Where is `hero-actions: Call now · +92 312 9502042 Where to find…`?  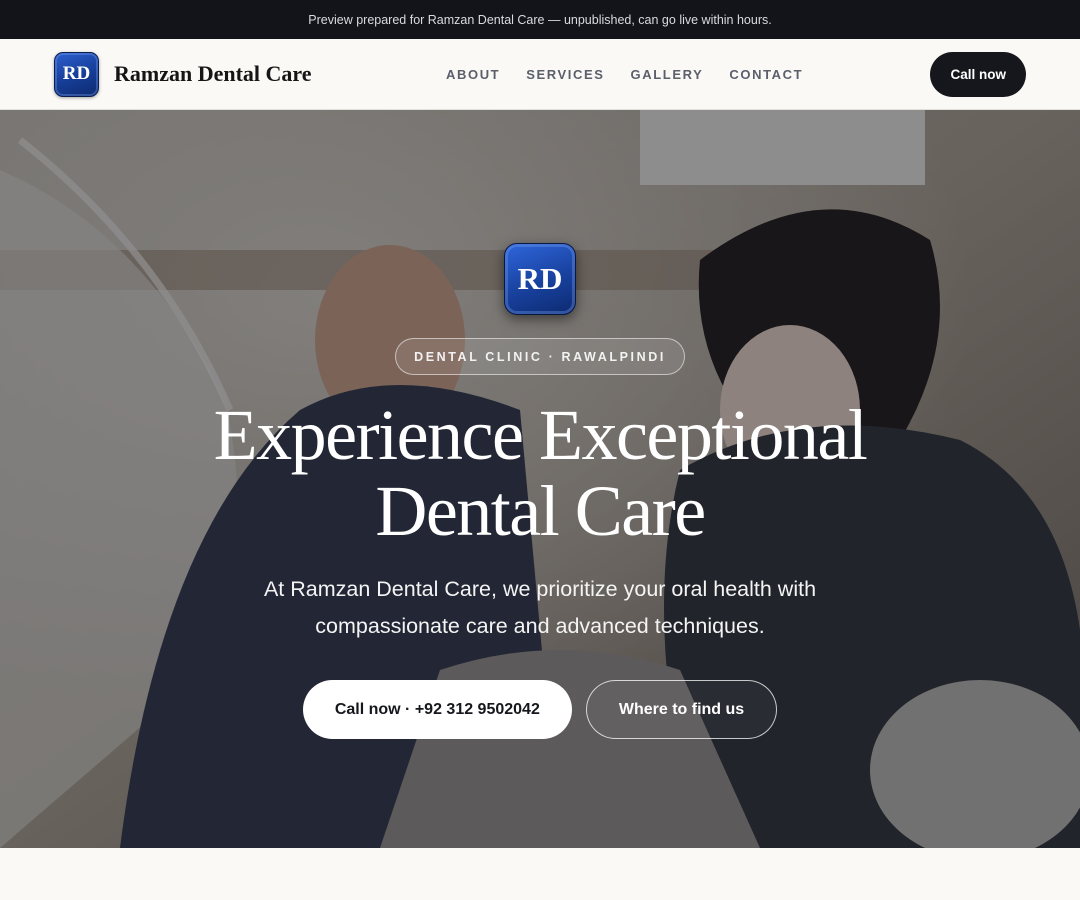
hero-actions: Call now · +92 312 9502042 Where to find… is located at coordinates (540, 709).